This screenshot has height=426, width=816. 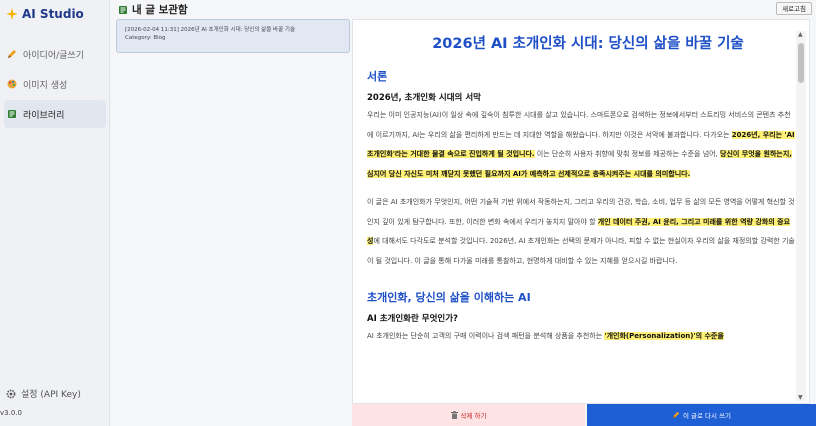 What do you see at coordinates (454, 415) in the screenshot?
I see `trash-icon` at bounding box center [454, 415].